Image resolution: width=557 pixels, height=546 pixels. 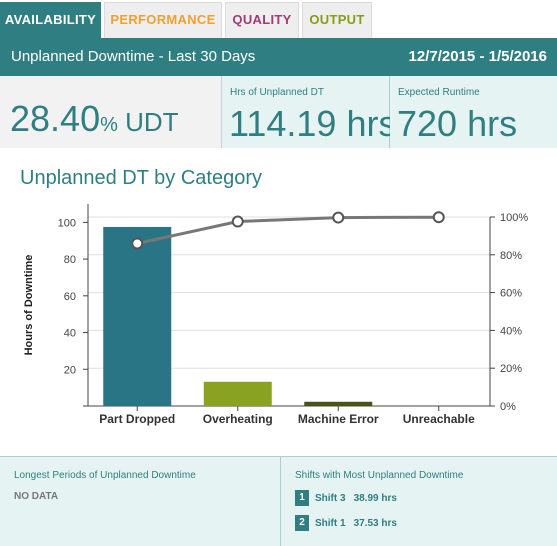 I want to click on chart-title: Unplanned DT by Category, so click(x=141, y=178).